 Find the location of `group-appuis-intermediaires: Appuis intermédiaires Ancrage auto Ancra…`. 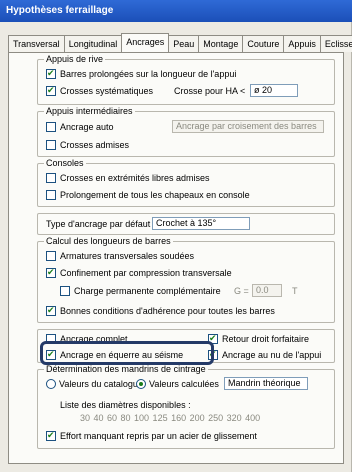

group-appuis-intermediaires: Appuis intermédiaires Ancrage auto Ancra… is located at coordinates (186, 131).